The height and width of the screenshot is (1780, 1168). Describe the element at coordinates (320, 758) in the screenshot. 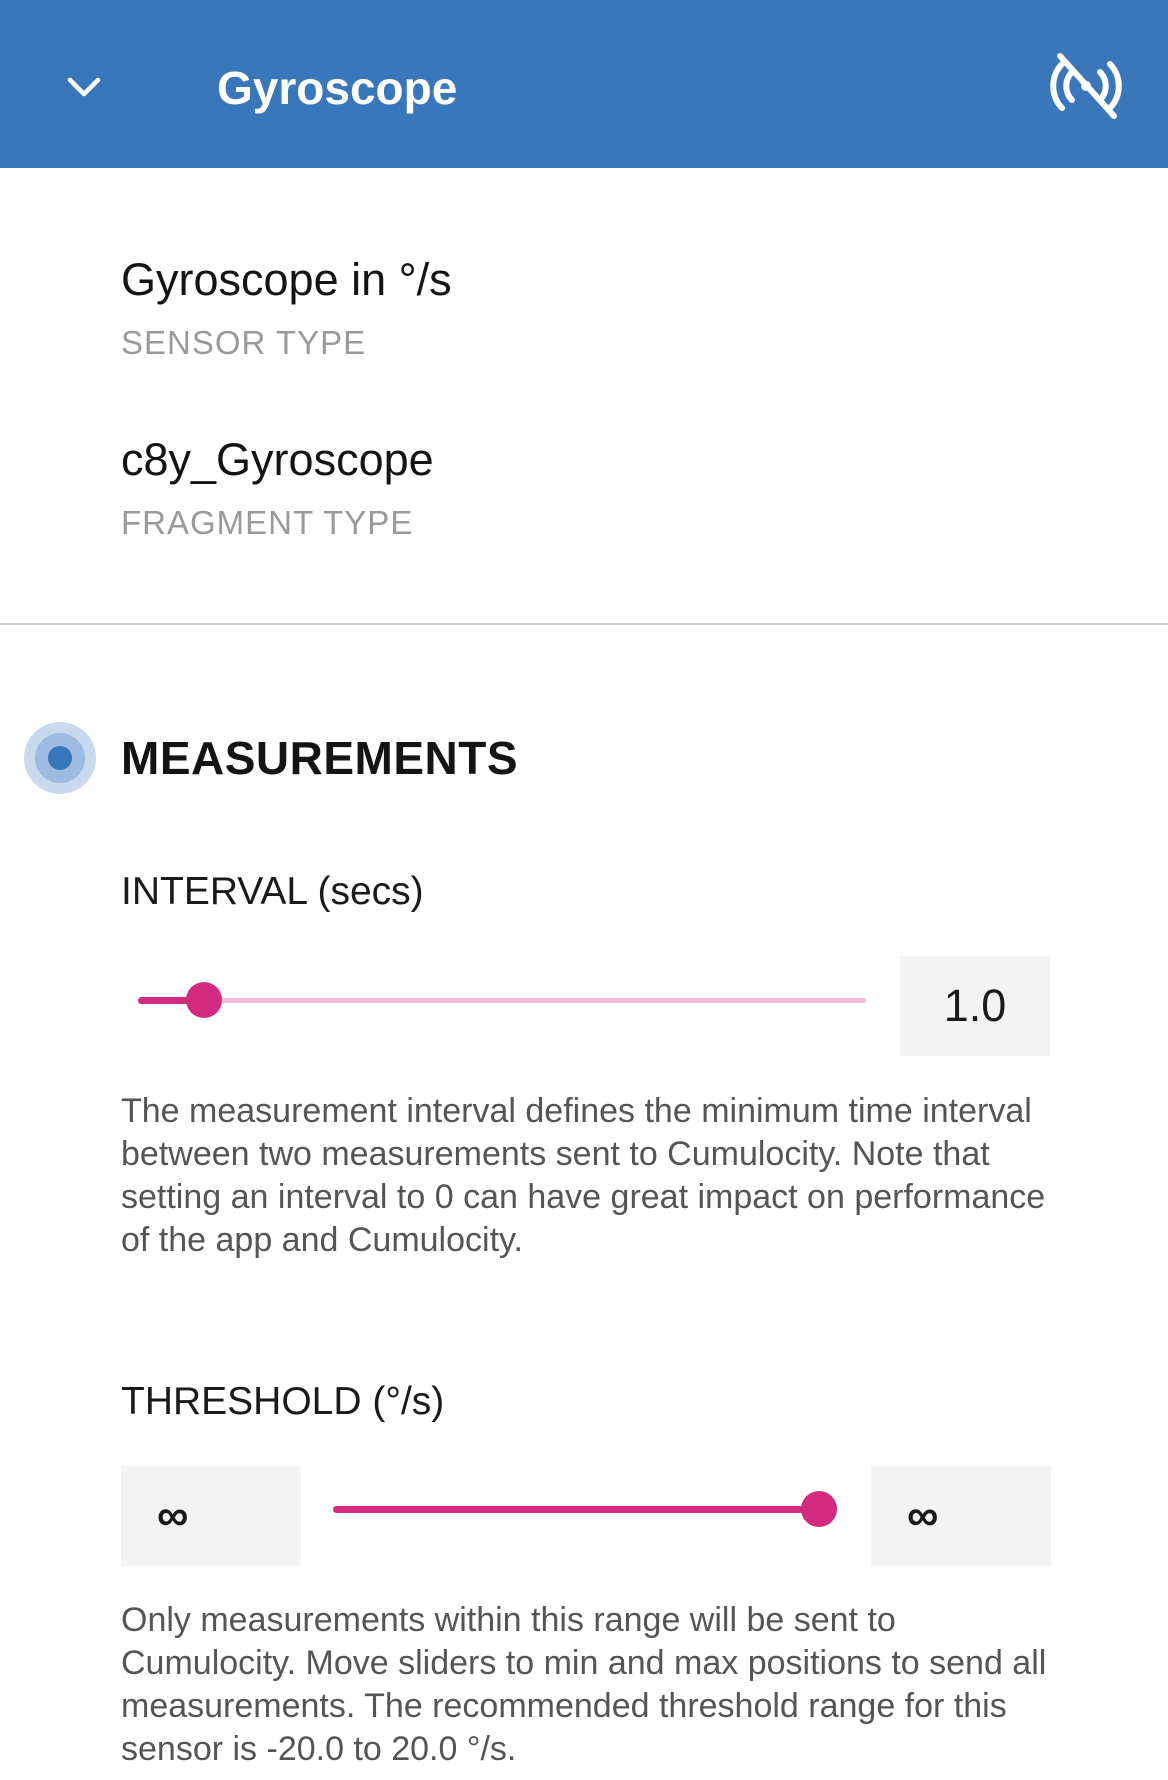

I see `section-title: MEASUREMENTS` at that location.